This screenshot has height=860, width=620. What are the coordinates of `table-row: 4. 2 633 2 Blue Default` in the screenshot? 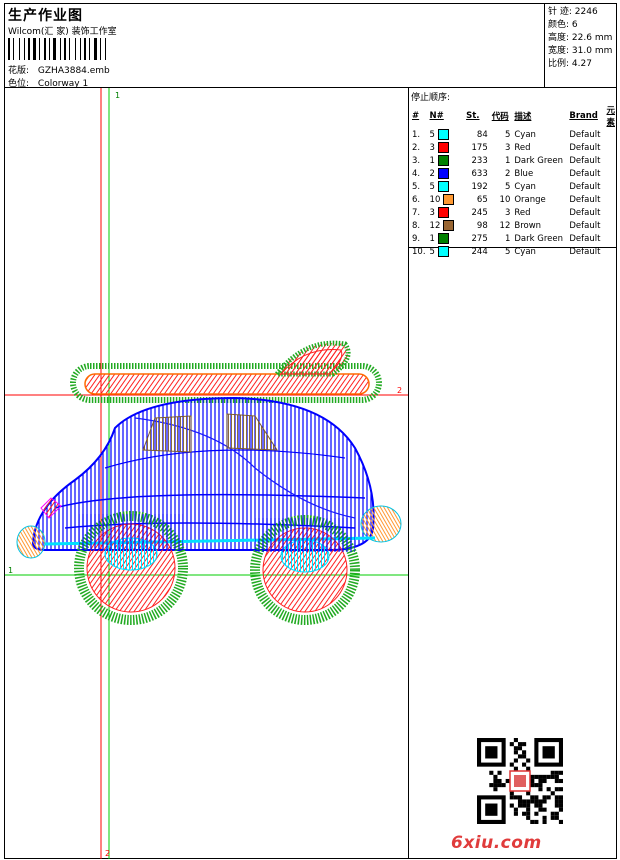 It's located at (513, 173).